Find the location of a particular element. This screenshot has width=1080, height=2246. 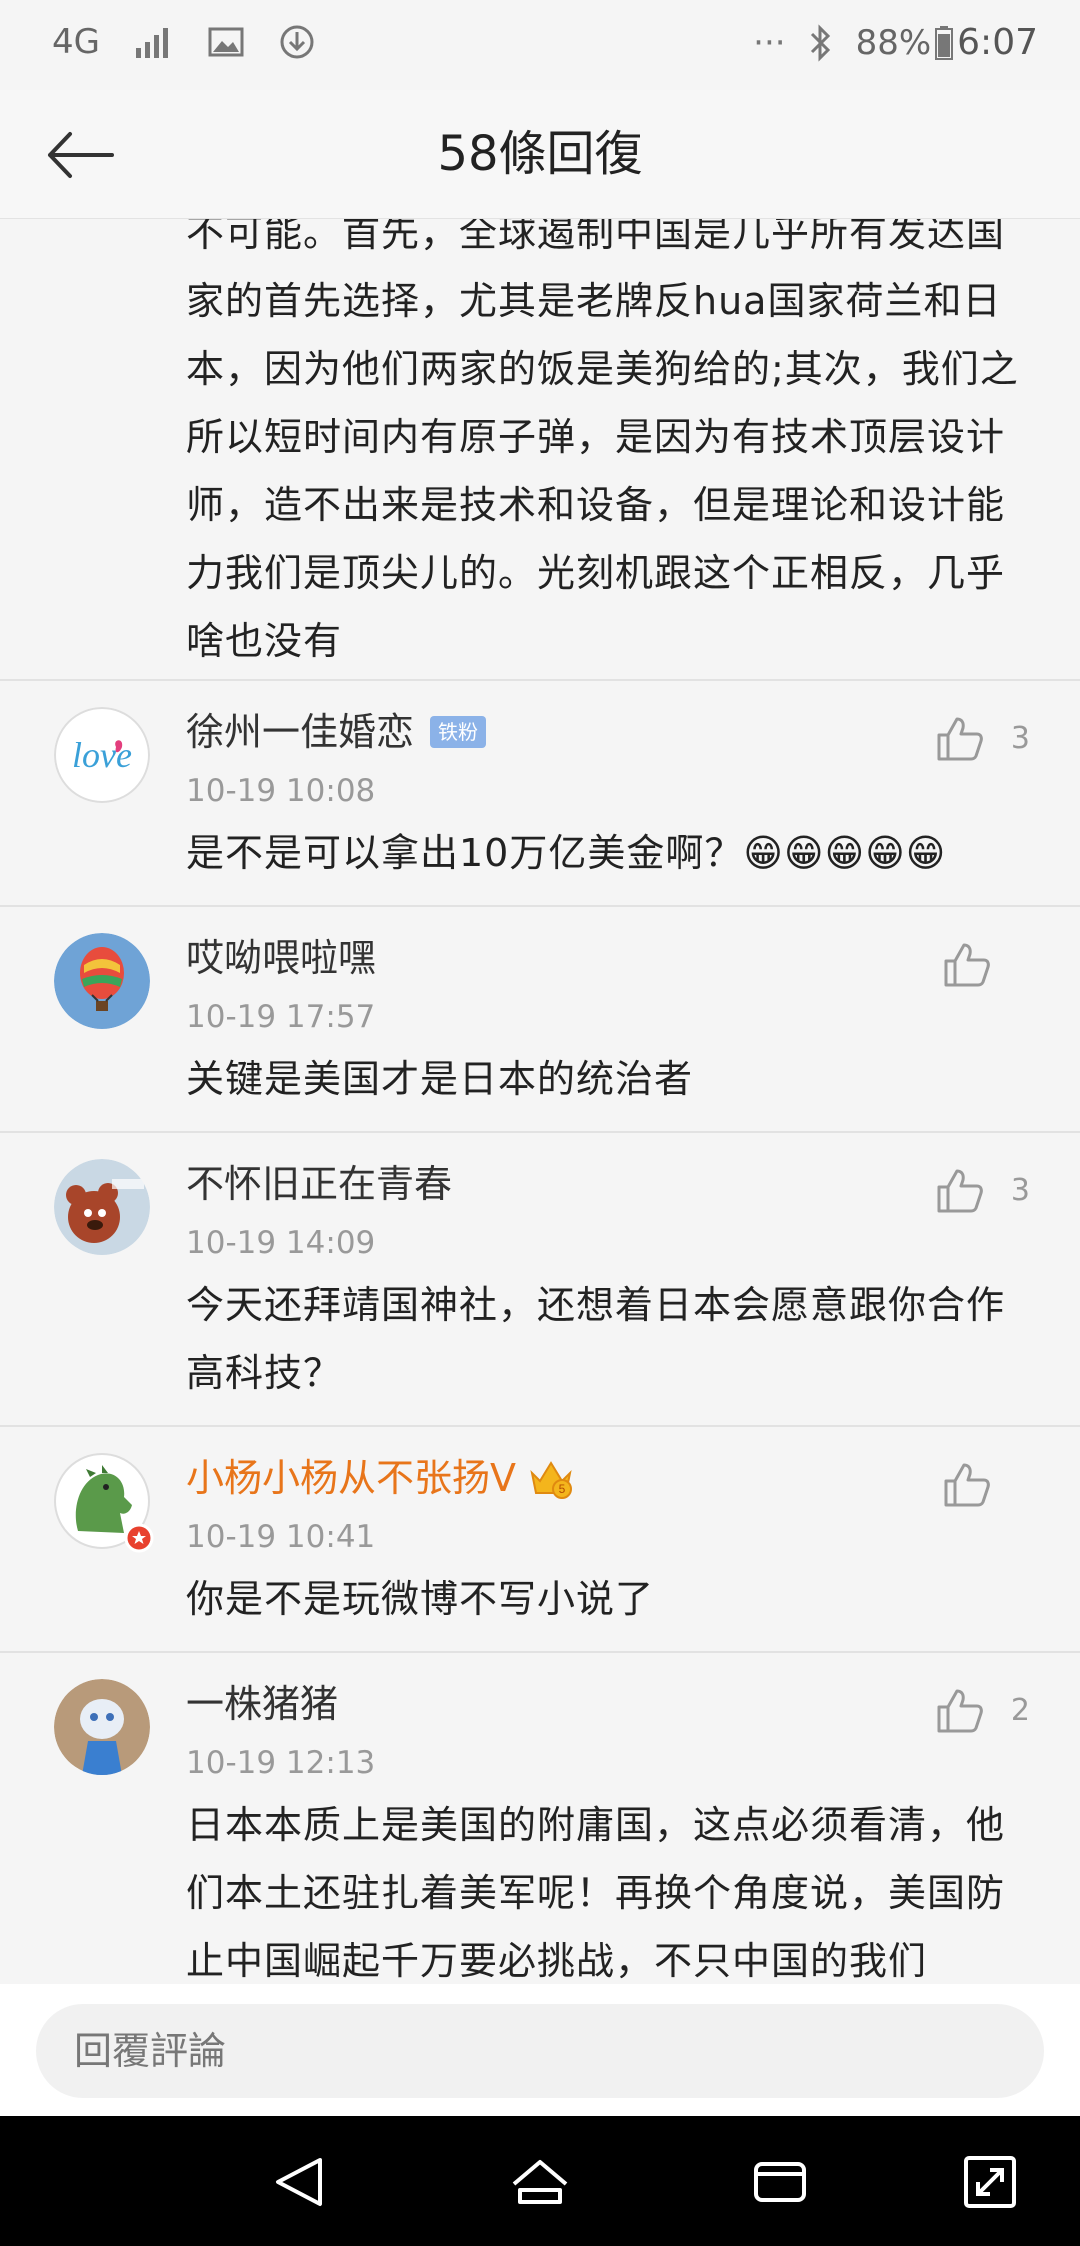

status-bar: 4G ··· 88% 6:07 is located at coordinates (540, 45).